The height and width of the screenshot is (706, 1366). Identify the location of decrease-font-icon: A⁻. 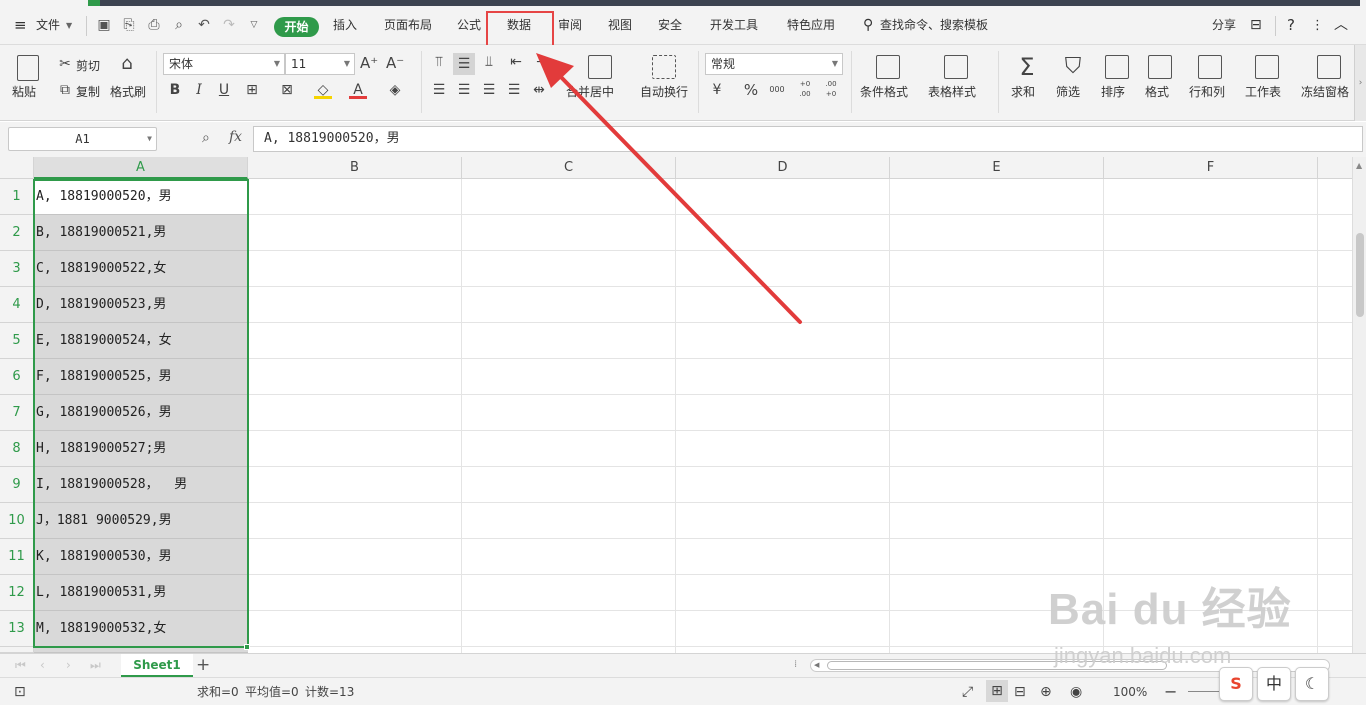
(395, 63).